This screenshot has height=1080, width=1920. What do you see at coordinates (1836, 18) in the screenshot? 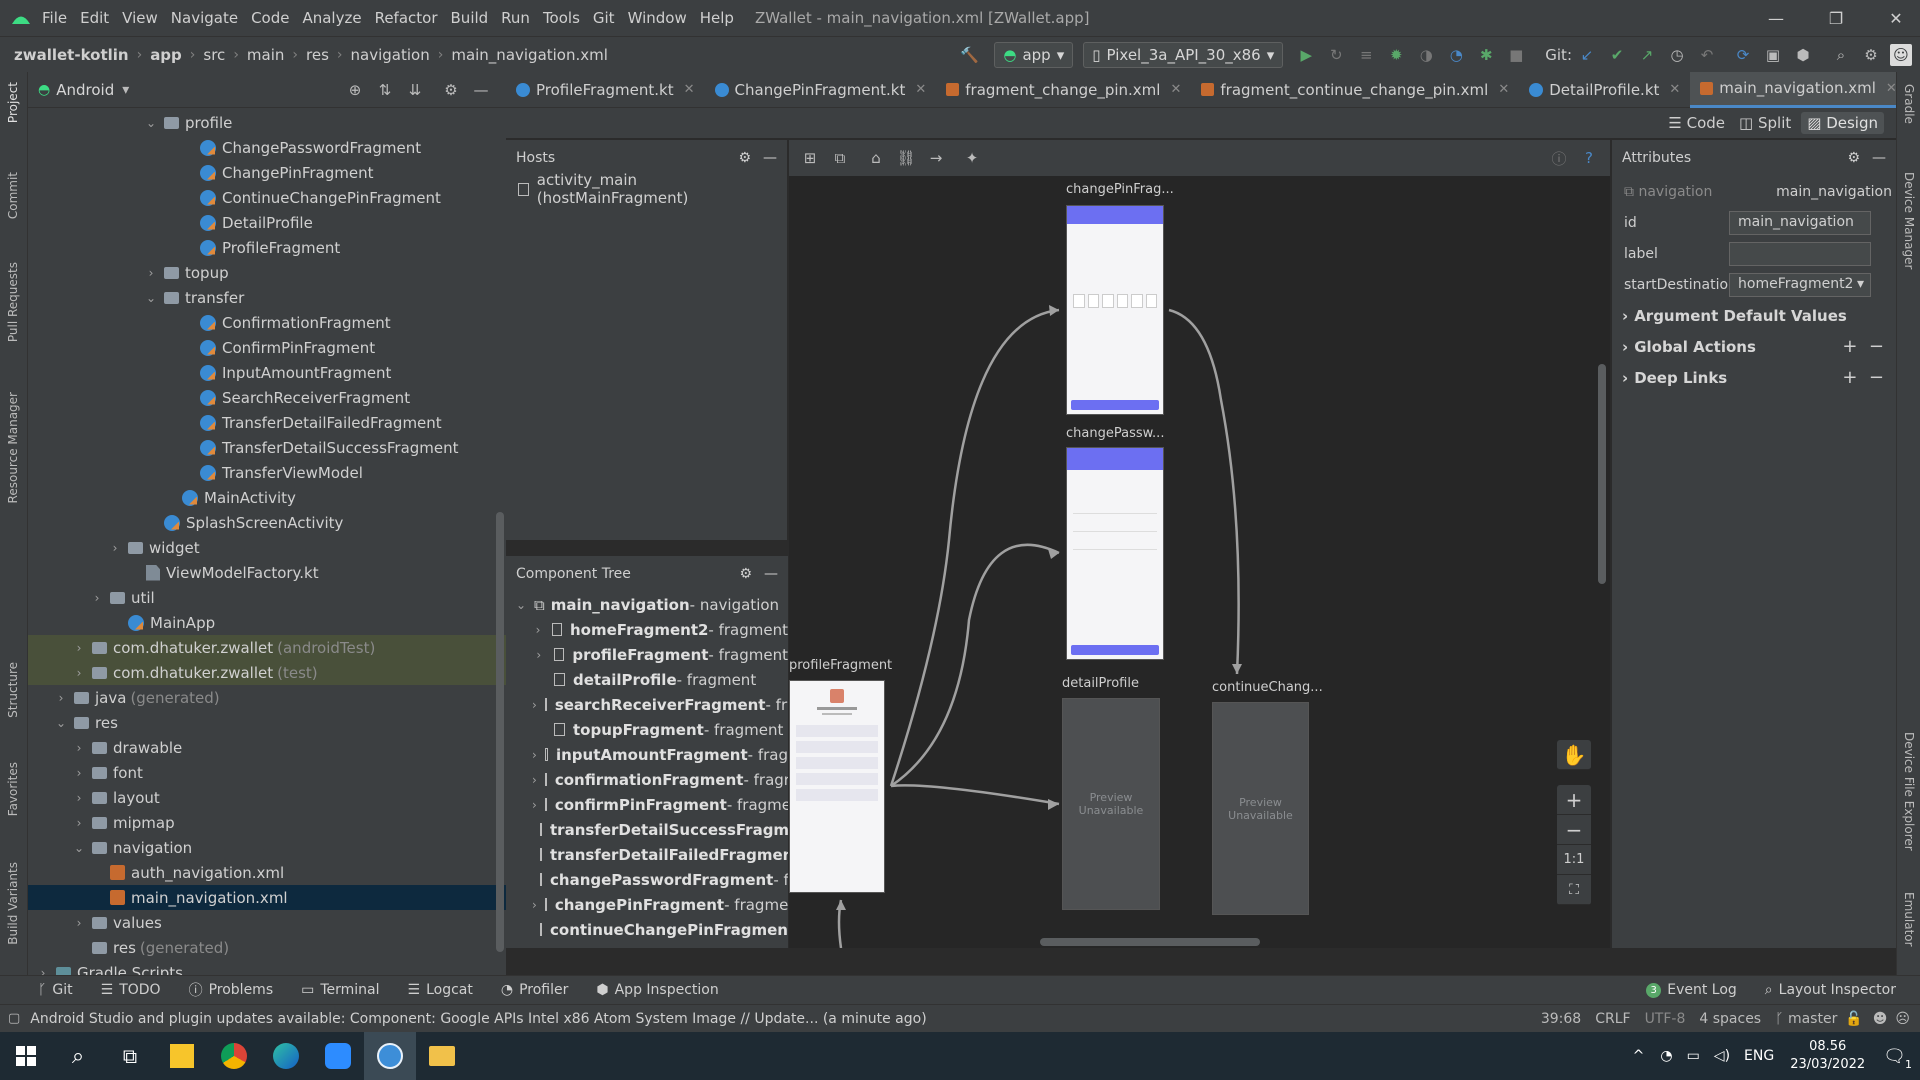
I see `restore-button: ❐` at bounding box center [1836, 18].